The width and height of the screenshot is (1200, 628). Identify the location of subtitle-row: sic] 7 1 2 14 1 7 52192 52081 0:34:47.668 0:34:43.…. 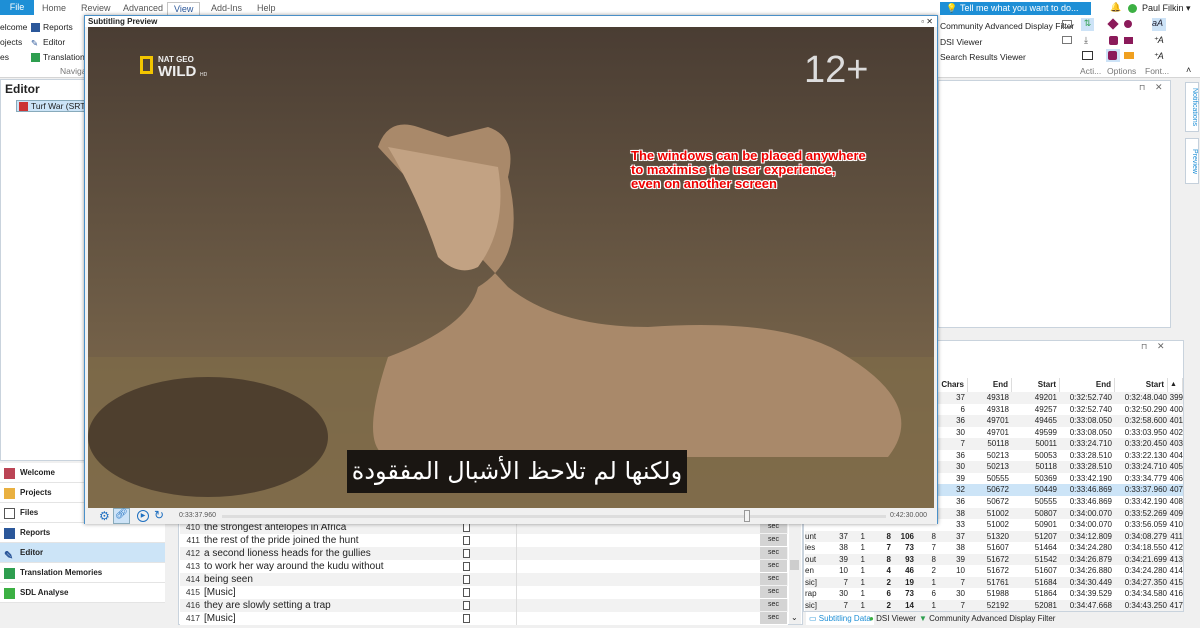
(994, 605).